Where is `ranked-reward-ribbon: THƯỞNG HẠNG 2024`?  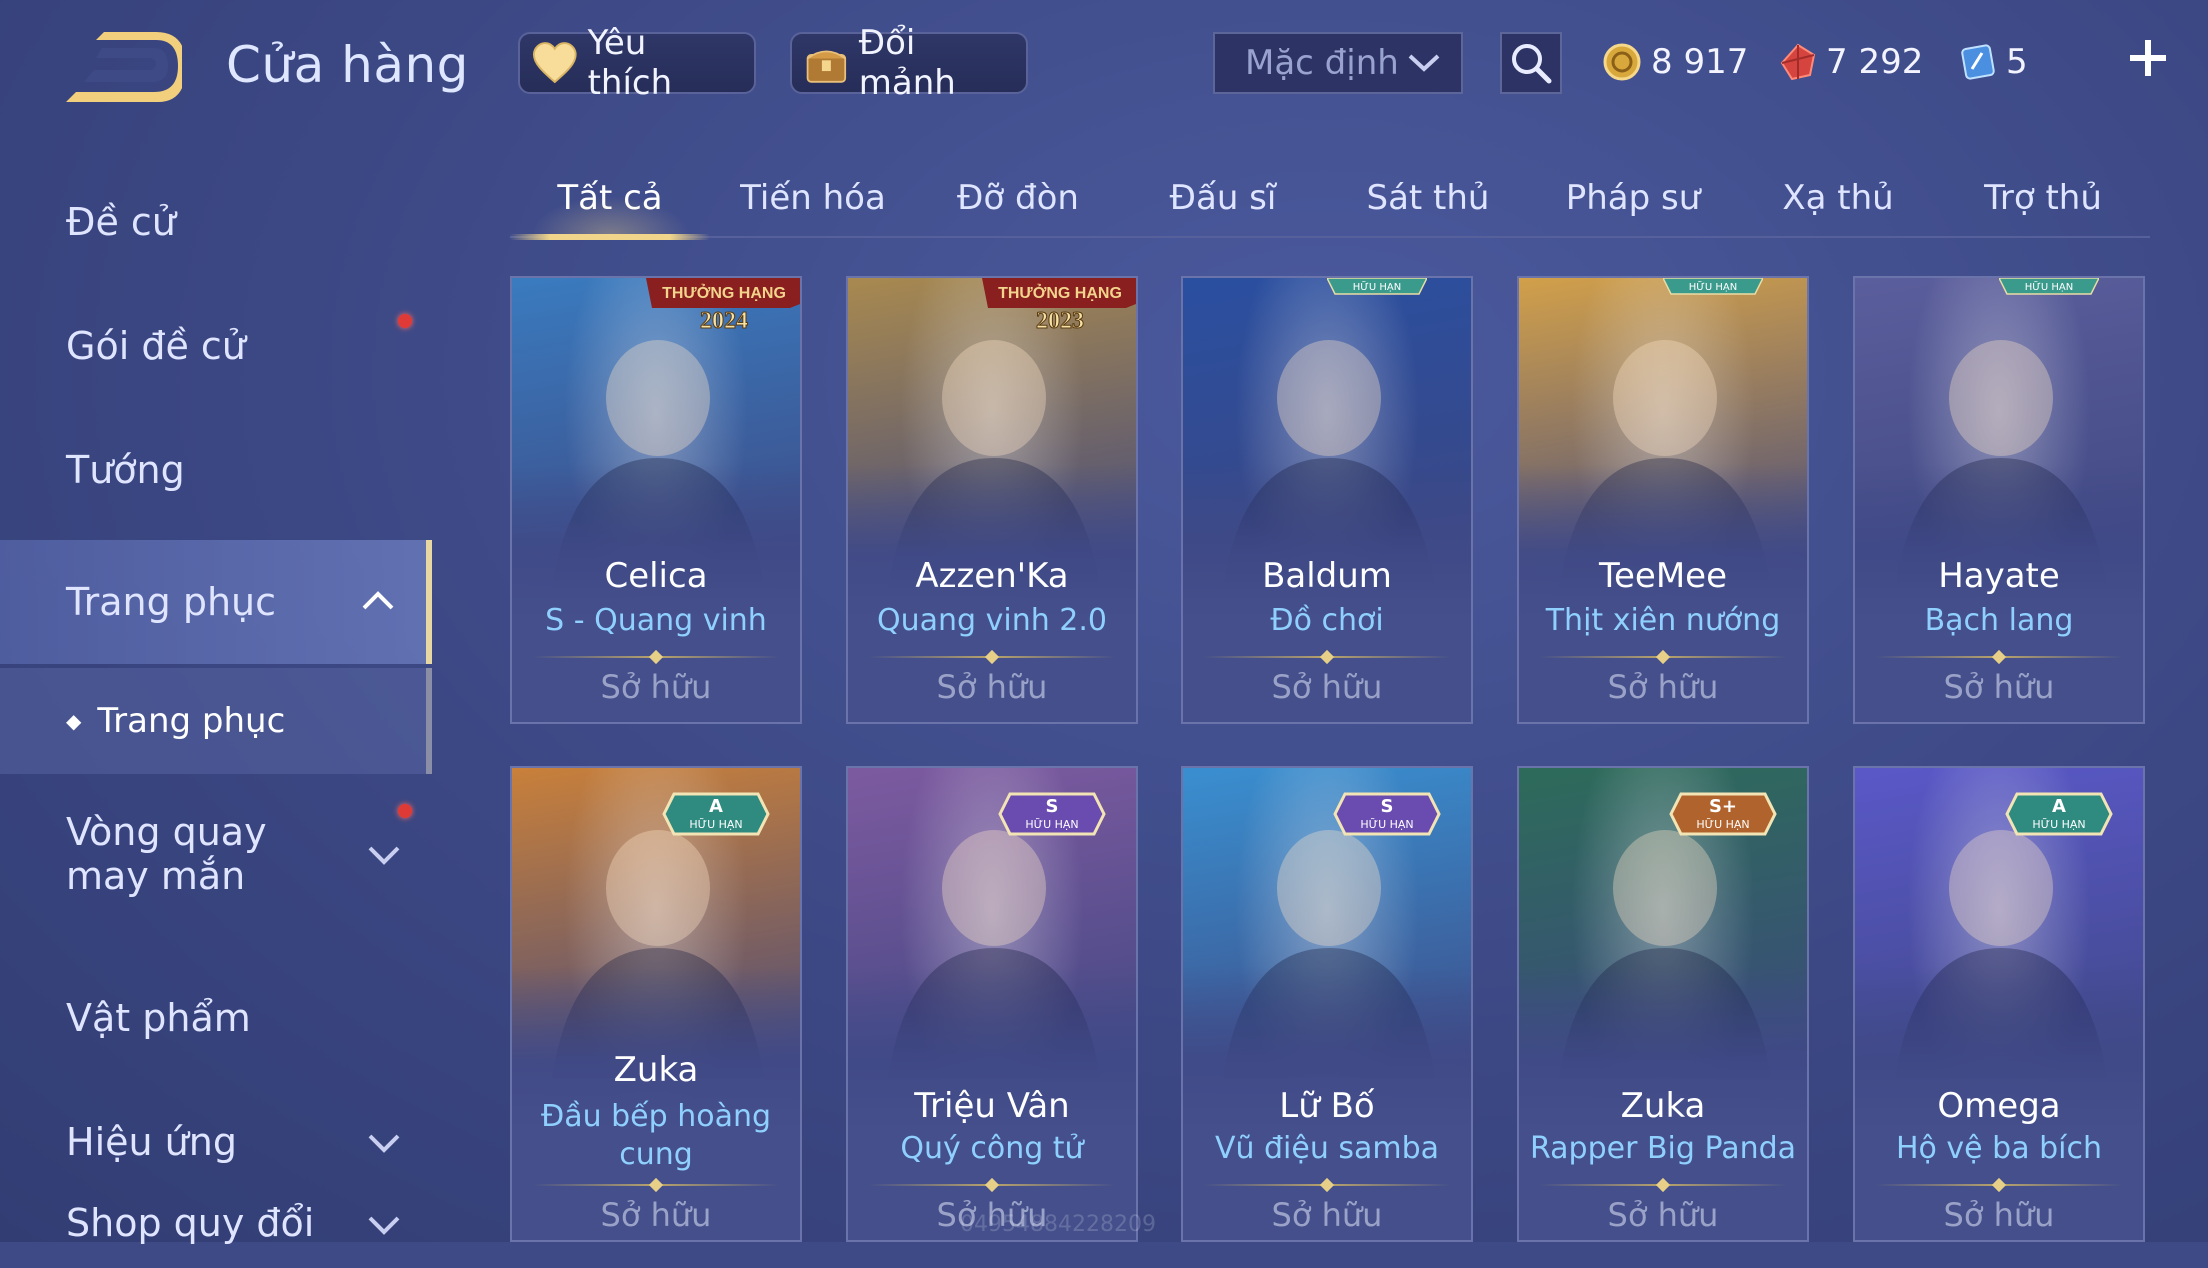
ranked-reward-ribbon: THƯỞNG HẠNG 2024 is located at coordinates (723, 306).